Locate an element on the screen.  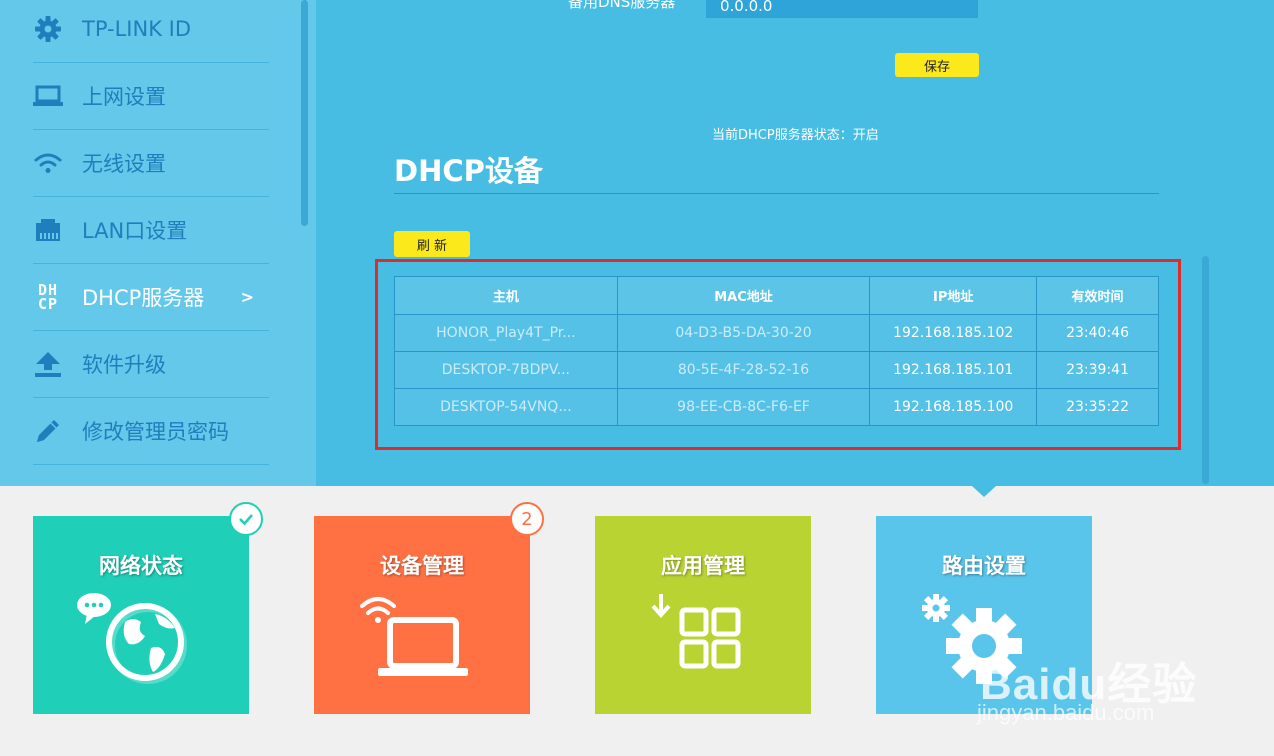
sidebar-scrollbar is located at coordinates (304, 113).